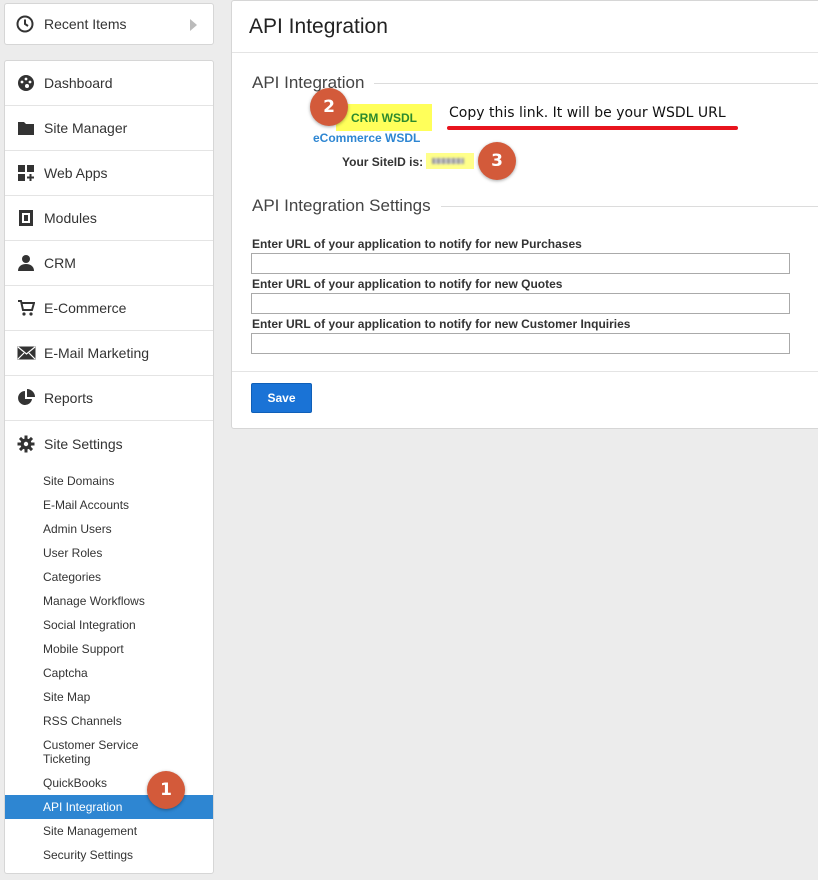  I want to click on section-heading-api-integration-settings: API Integration Settings, so click(535, 206).